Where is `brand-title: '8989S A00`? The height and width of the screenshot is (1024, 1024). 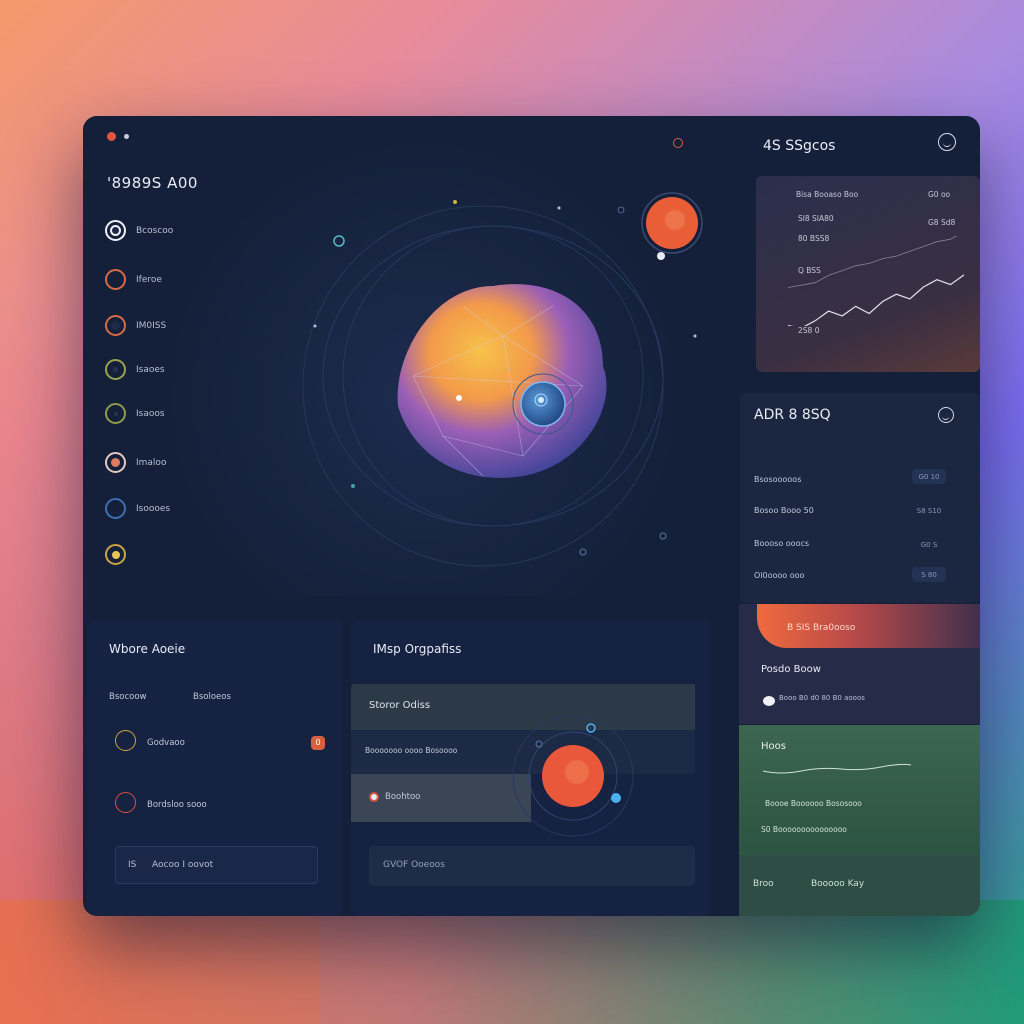 brand-title: '8989S A00 is located at coordinates (152, 183).